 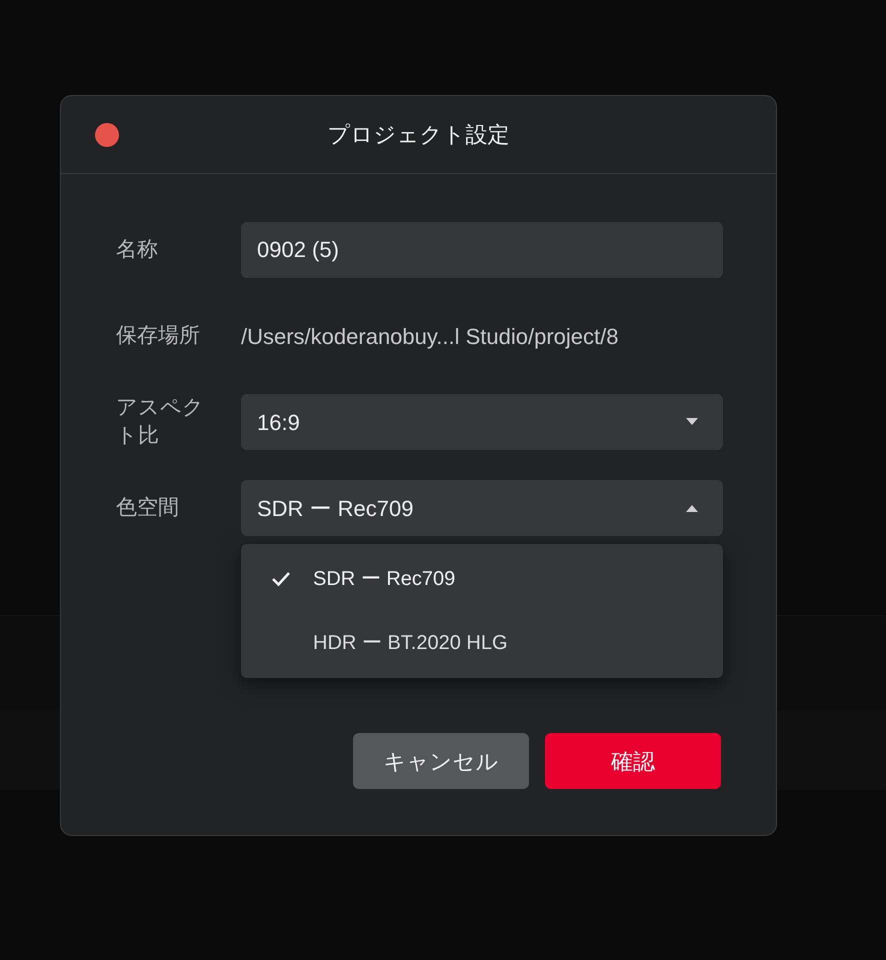 I want to click on field-label: アスペクト比, so click(x=160, y=422).